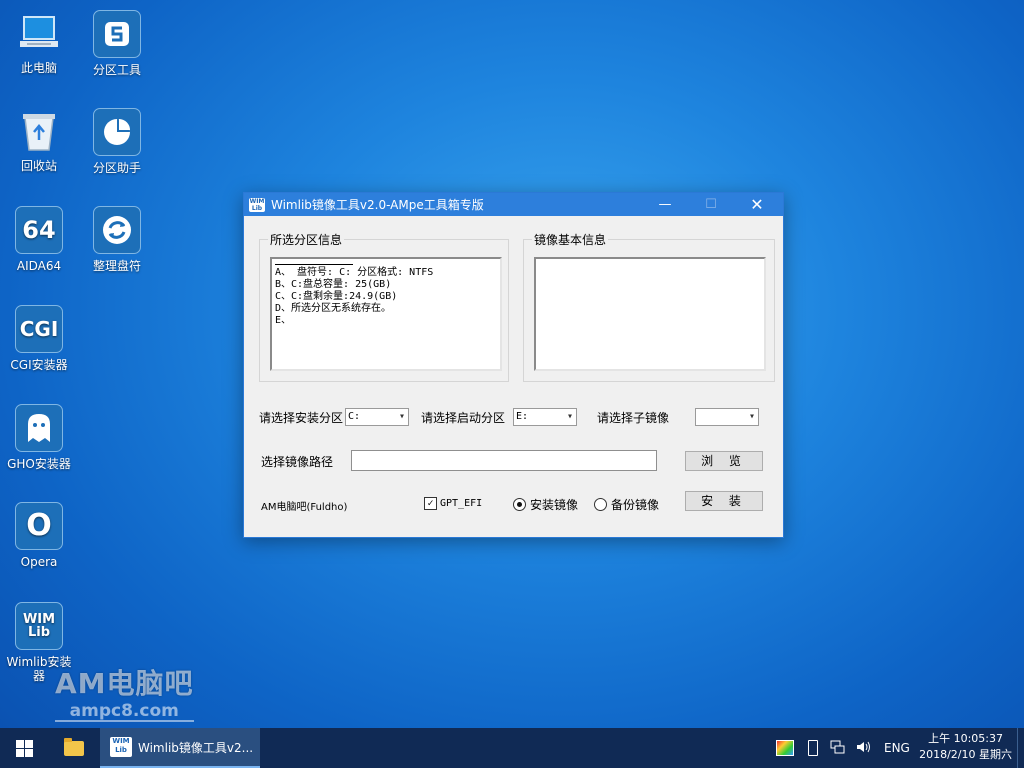 The height and width of the screenshot is (768, 1024). I want to click on desktop-icon-cgi: CGI CGI安装器, so click(39, 338).